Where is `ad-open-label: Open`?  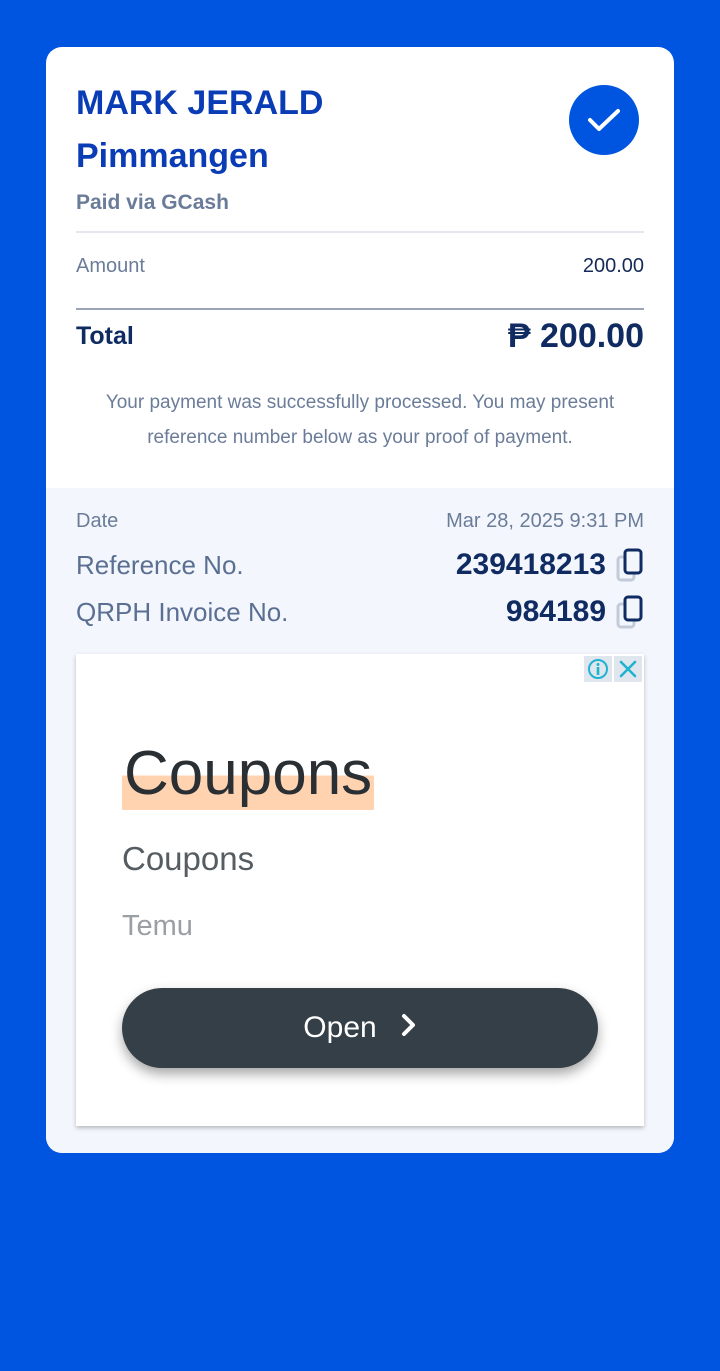 ad-open-label: Open is located at coordinates (340, 1027).